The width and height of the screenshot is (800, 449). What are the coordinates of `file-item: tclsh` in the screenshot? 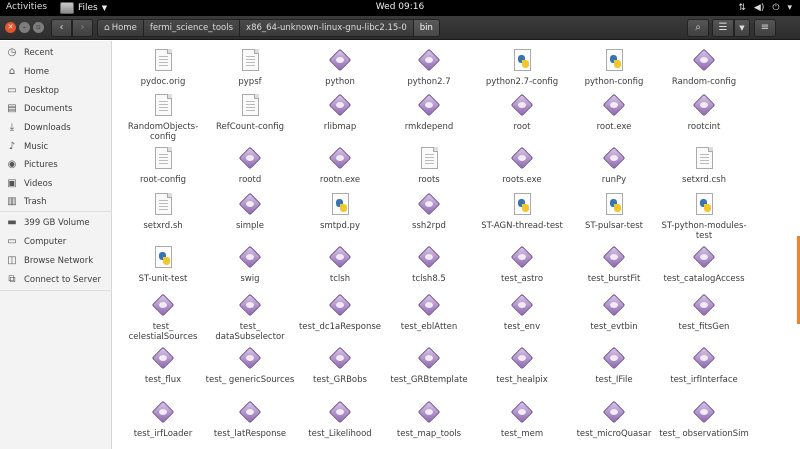 It's located at (340, 271).